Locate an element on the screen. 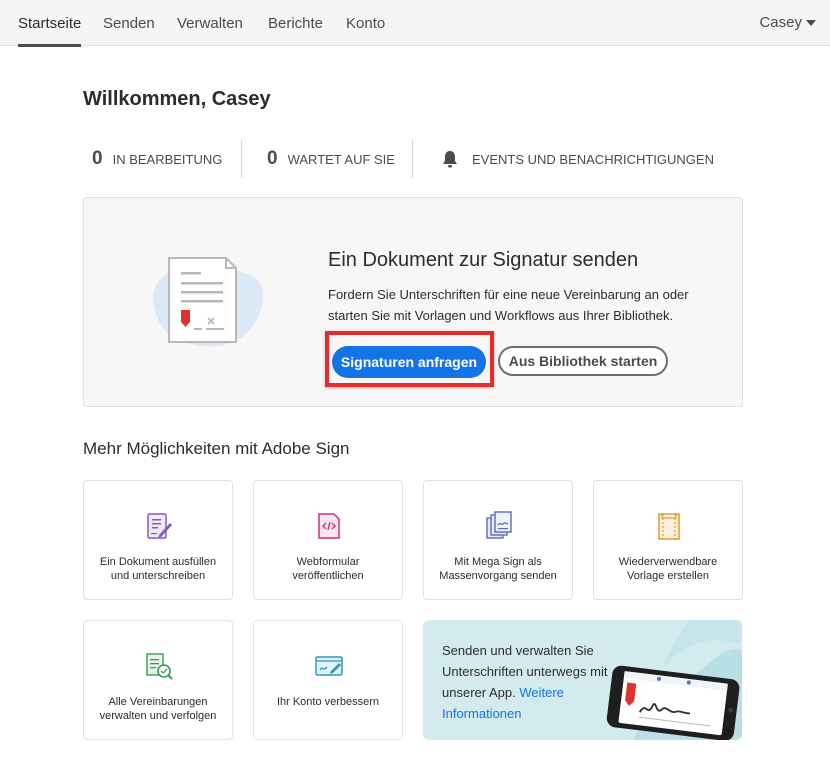 This screenshot has height=761, width=830. stat-in-progress: 0 IN BEARBEITUNG is located at coordinates (157, 159).